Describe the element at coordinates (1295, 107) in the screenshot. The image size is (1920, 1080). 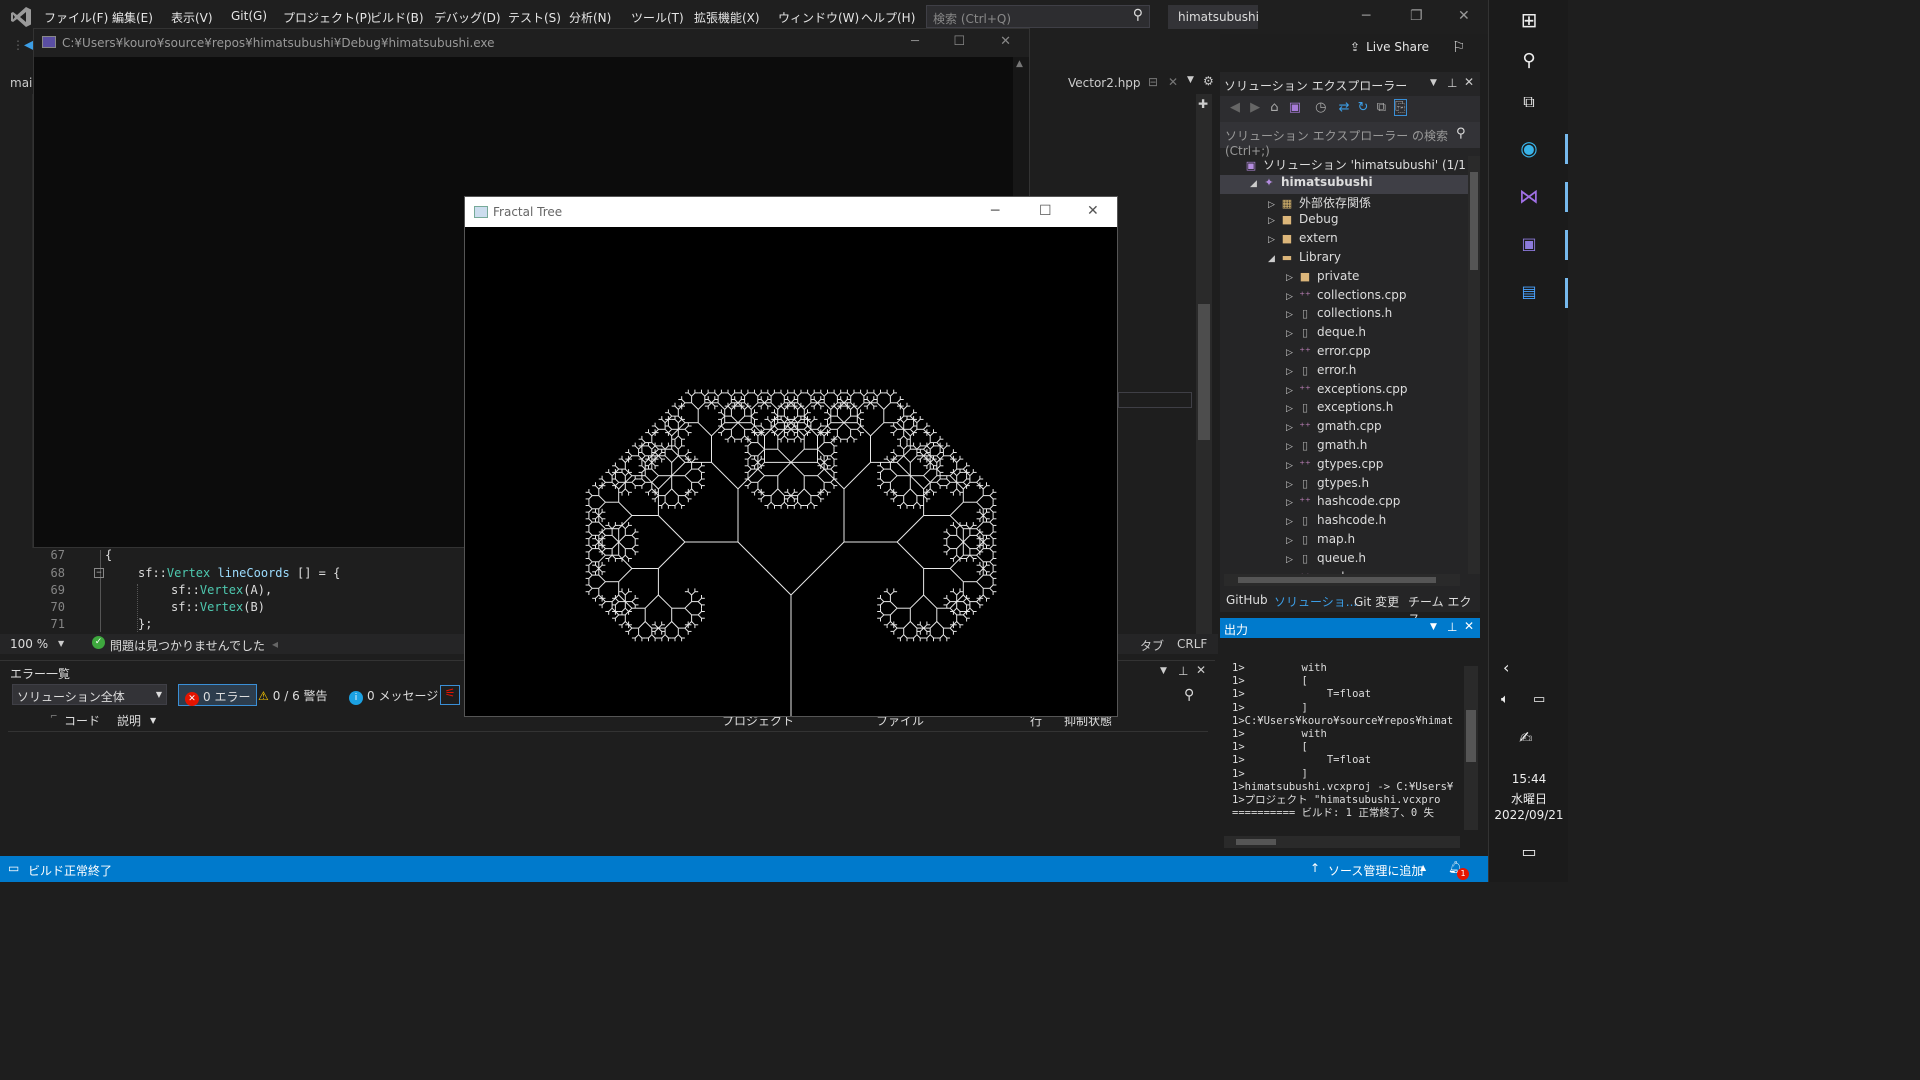
I see `switch-view-icon: ▣` at that location.